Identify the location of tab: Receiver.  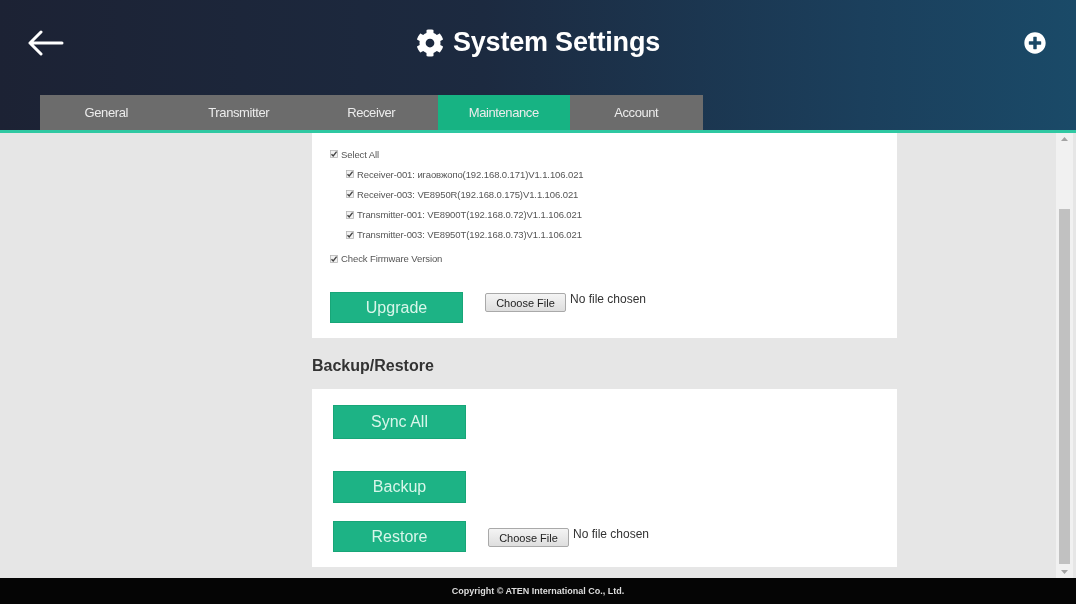
(371, 112).